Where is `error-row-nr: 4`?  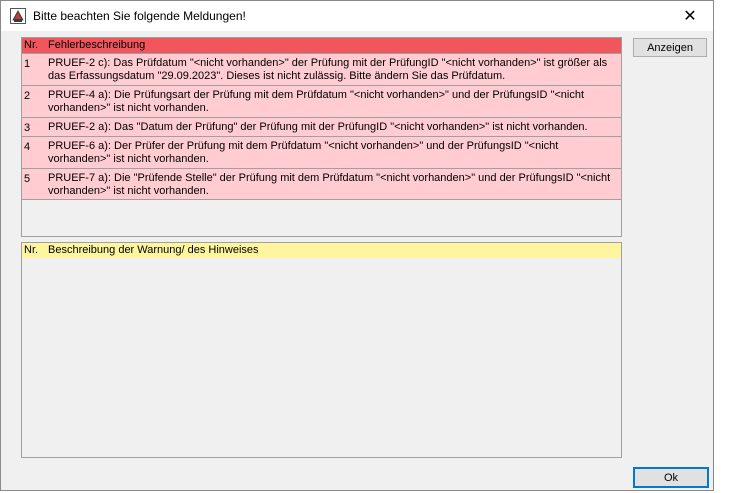 error-row-nr: 4 is located at coordinates (27, 147).